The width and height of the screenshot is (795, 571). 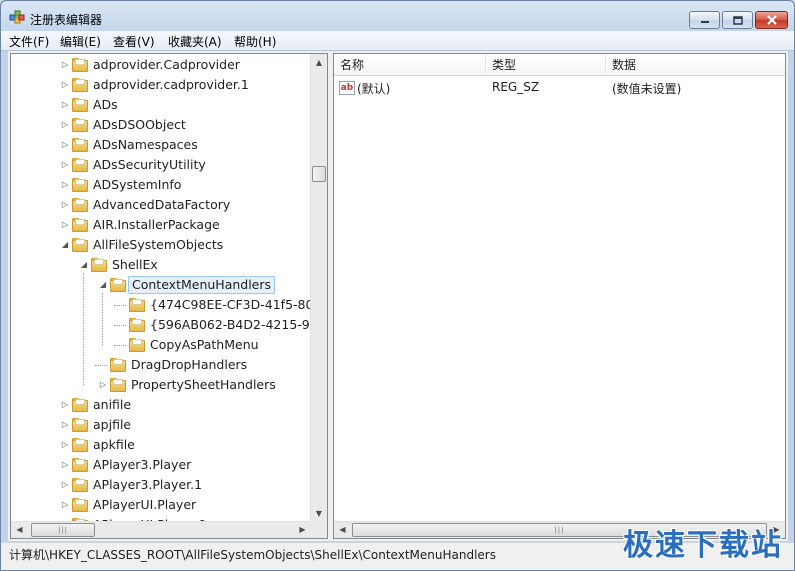 I want to click on scroll-down-icon: ▼, so click(x=319, y=513).